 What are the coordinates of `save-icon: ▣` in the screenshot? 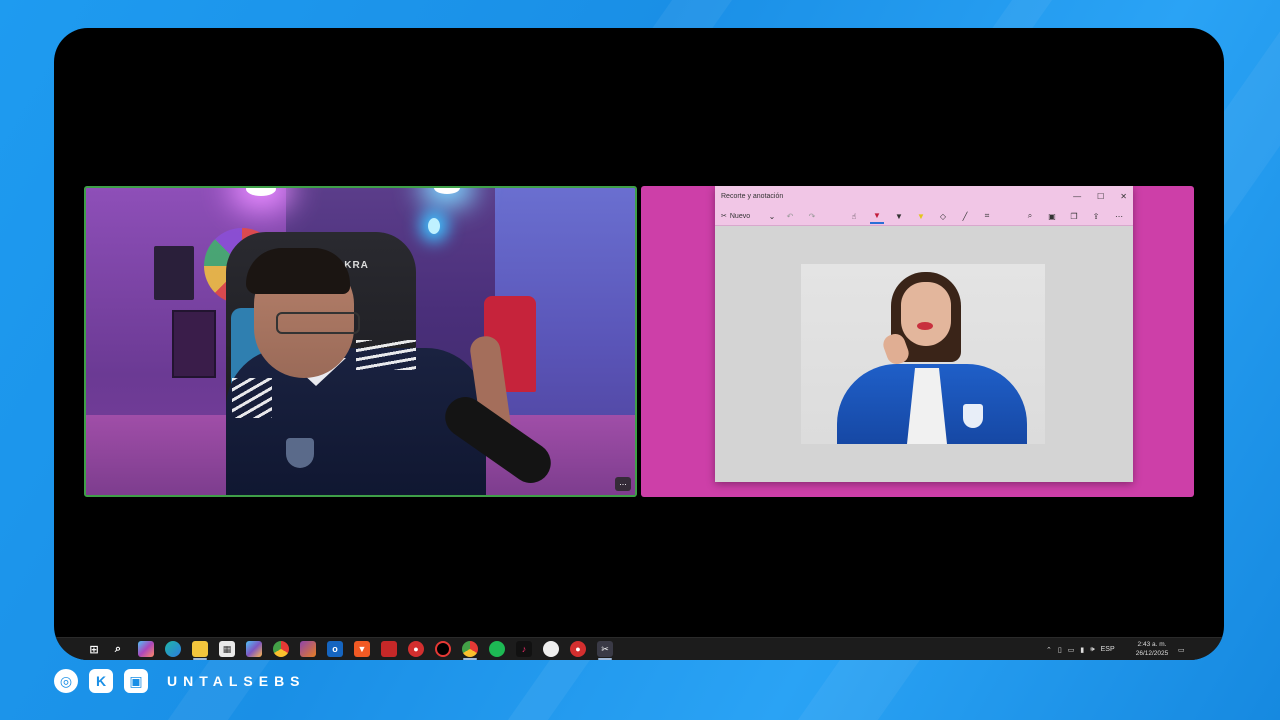 It's located at (1052, 216).